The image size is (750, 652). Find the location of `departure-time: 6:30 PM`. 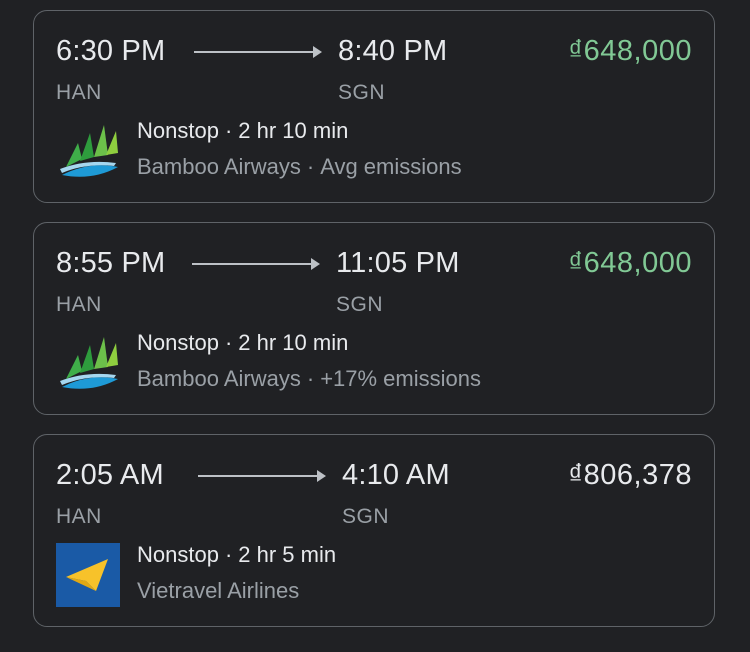

departure-time: 6:30 PM is located at coordinates (111, 51).